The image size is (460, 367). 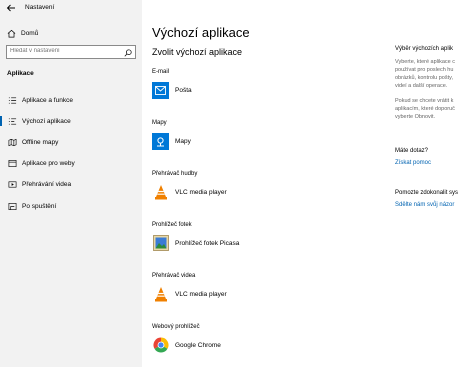 I want to click on category-label-maps: Mapy, so click(x=159, y=123).